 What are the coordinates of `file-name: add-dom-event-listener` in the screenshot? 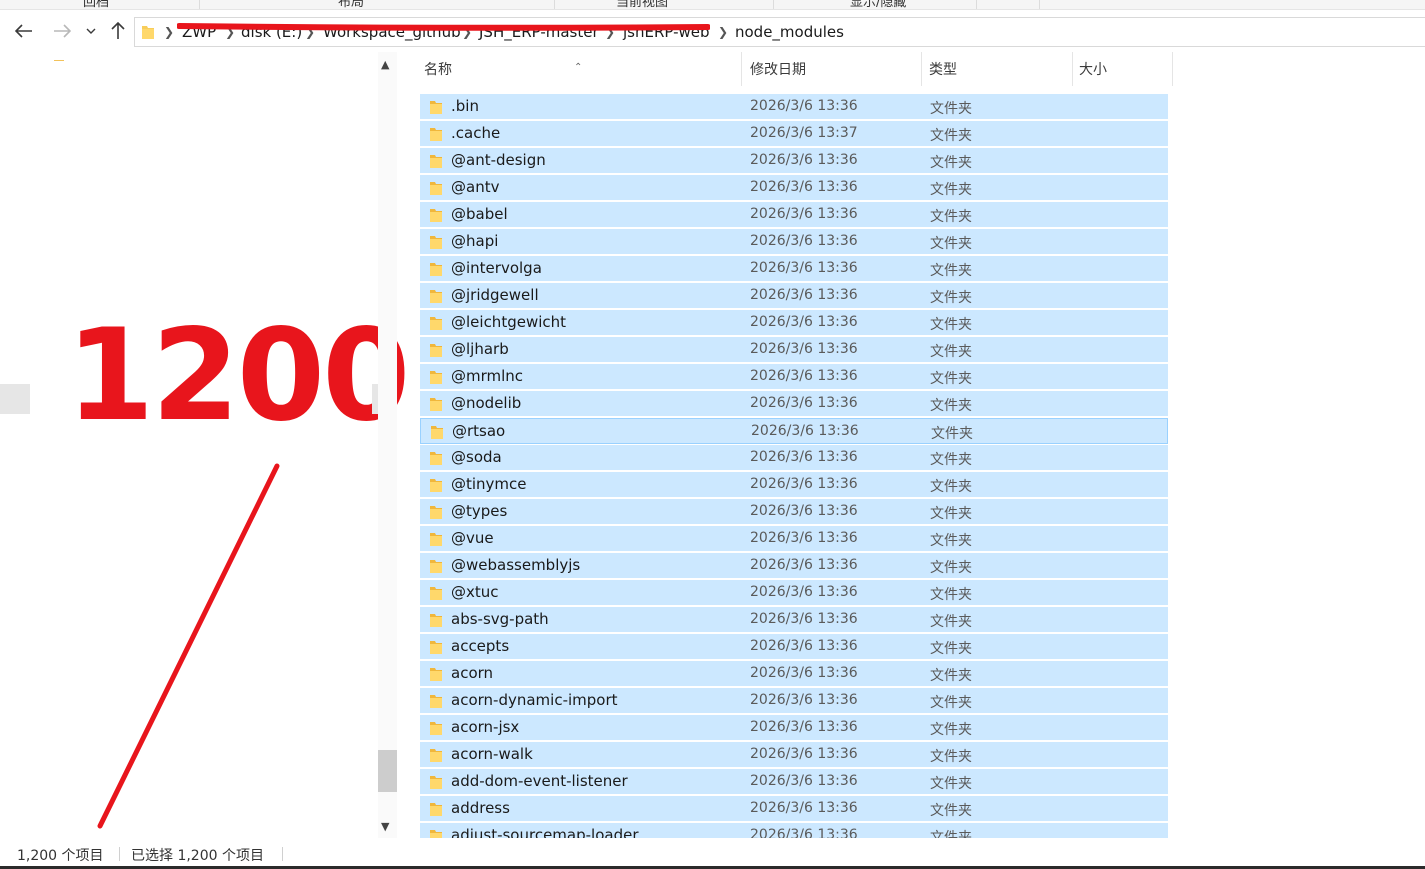 It's located at (539, 781).